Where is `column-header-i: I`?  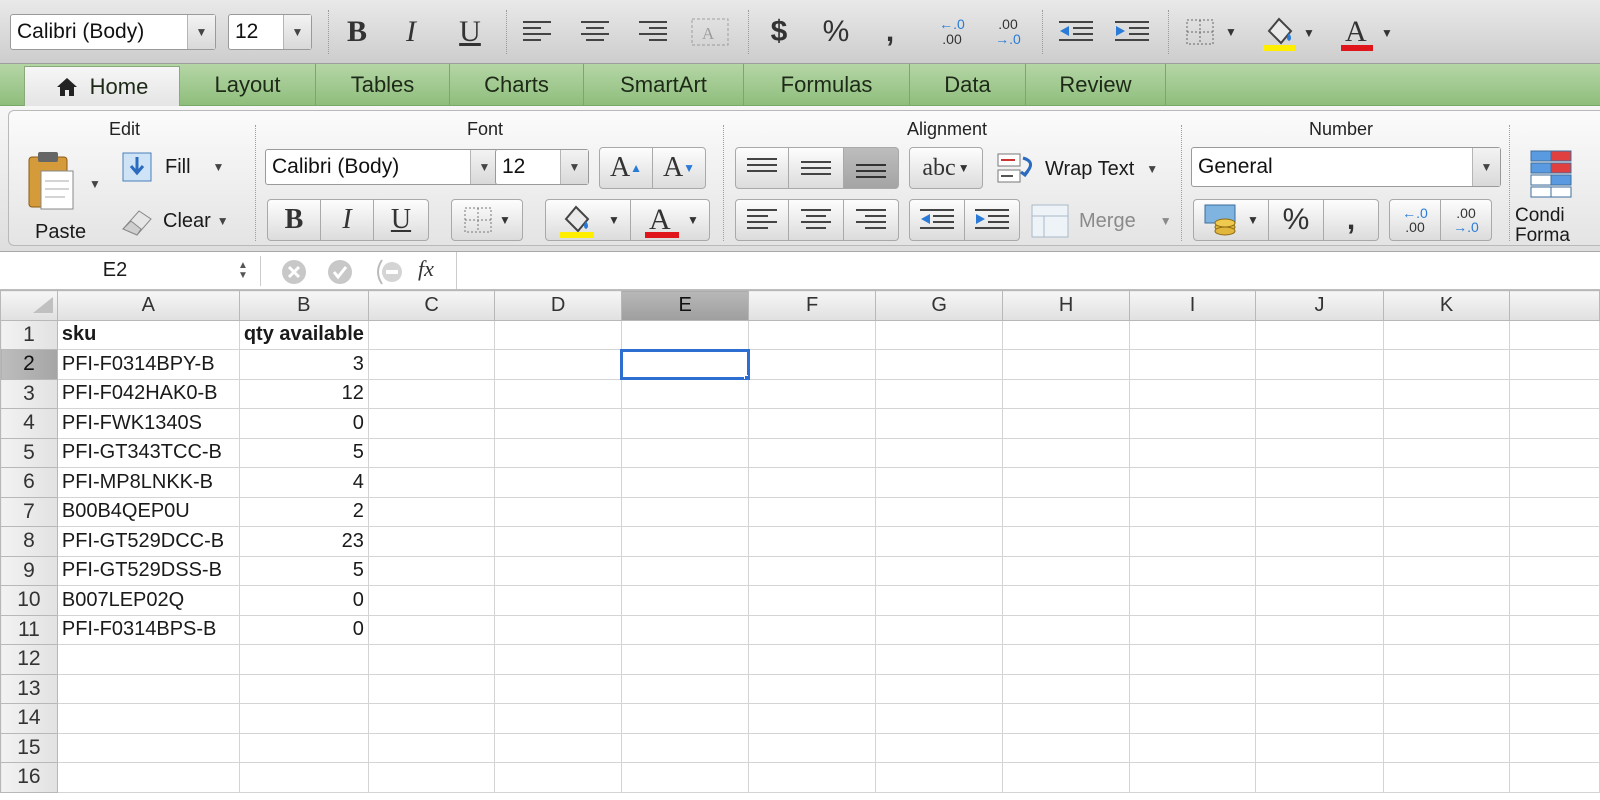 column-header-i: I is located at coordinates (1192, 305).